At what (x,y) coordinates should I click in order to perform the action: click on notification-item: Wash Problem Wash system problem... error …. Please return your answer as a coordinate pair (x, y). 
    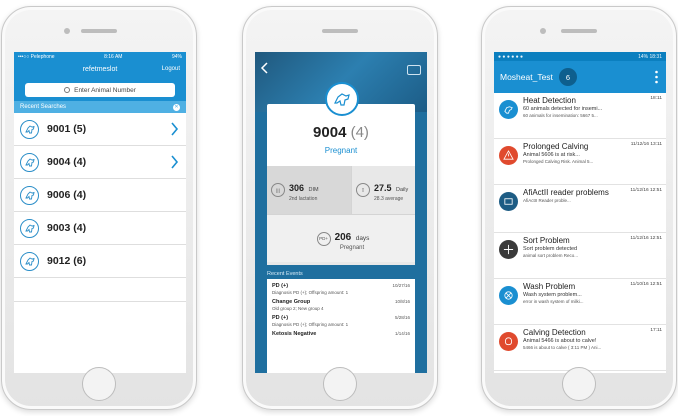
    Looking at the image, I should click on (580, 302).